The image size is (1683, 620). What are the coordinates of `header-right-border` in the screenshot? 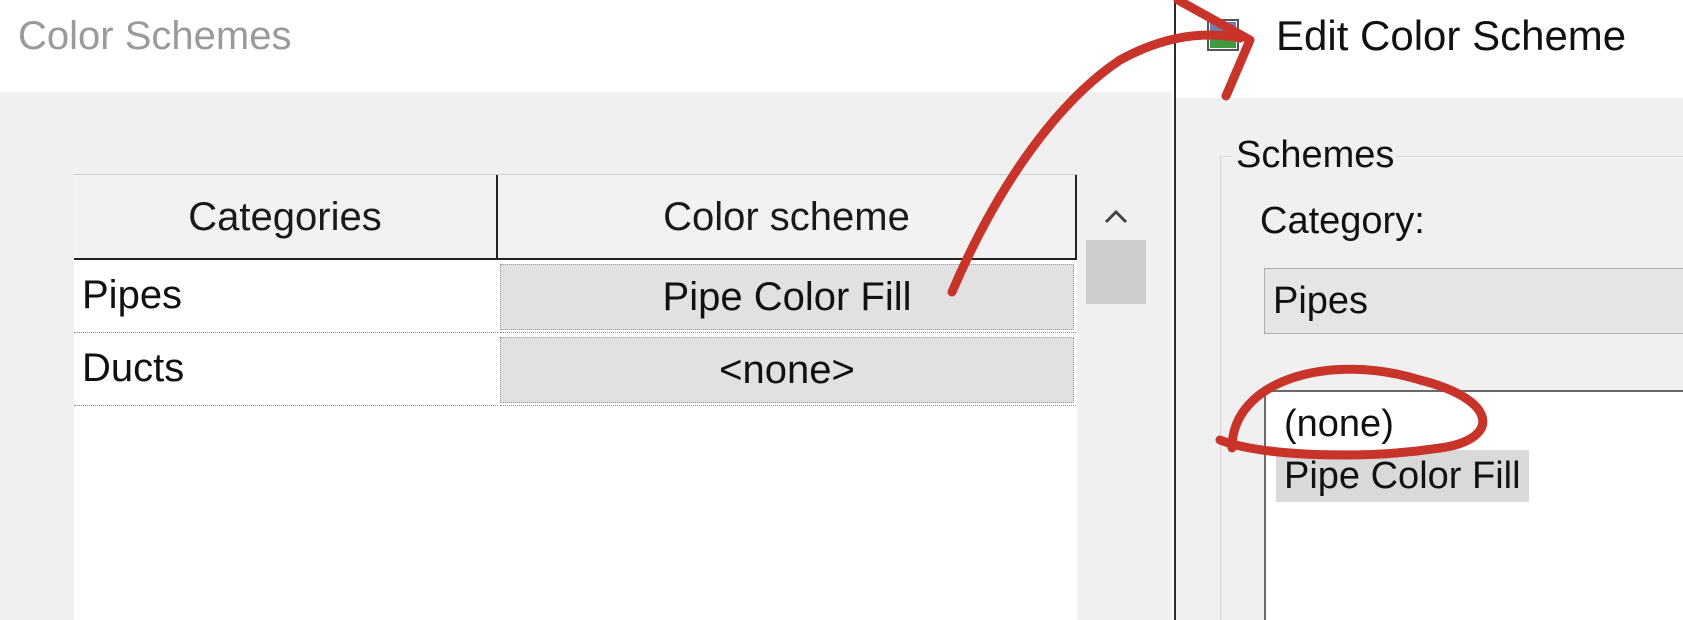 It's located at (1076, 217).